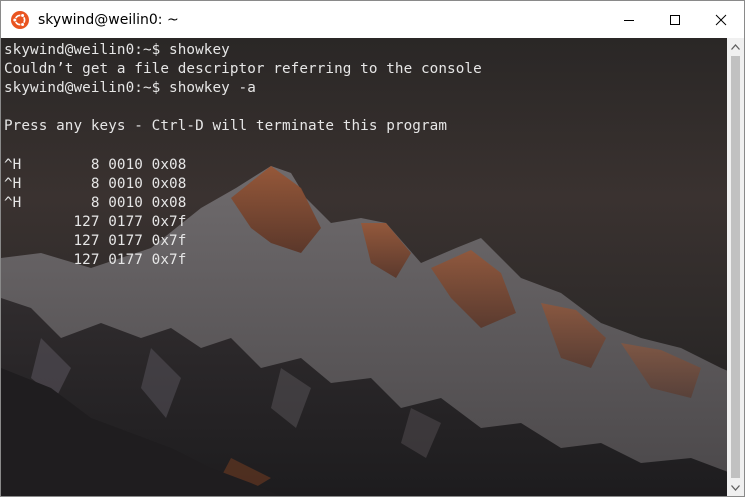 This screenshot has height=497, width=745. What do you see at coordinates (372, 19) in the screenshot?
I see `title-bar: skywind@weilin0: ~` at bounding box center [372, 19].